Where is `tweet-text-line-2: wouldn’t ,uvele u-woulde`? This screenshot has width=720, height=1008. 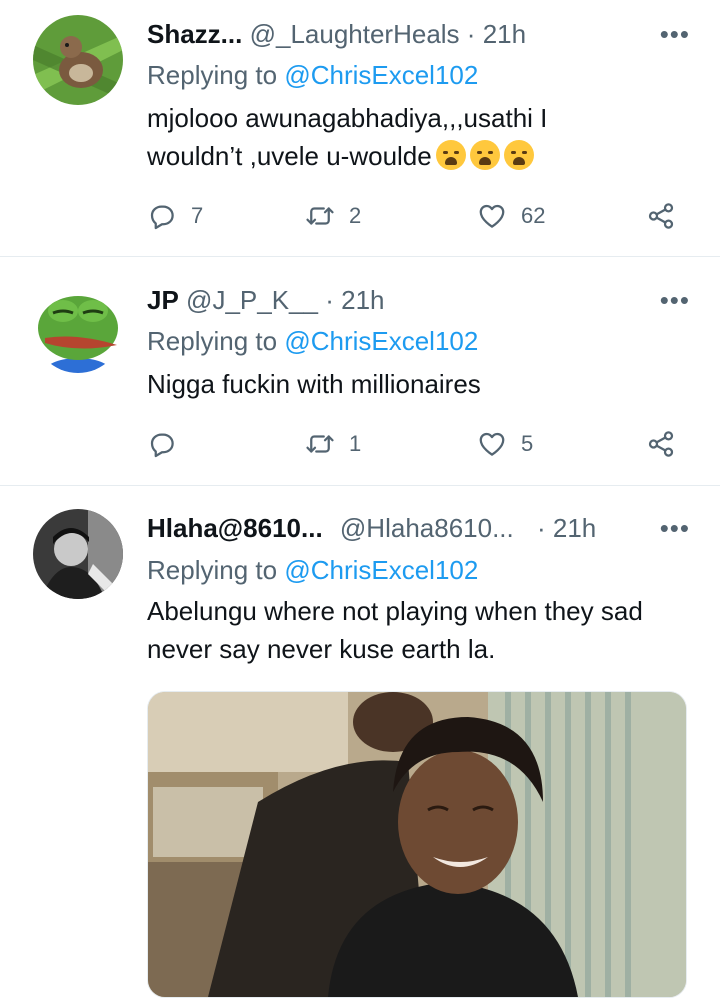 tweet-text-line-2: wouldn’t ,uvele u-woulde is located at coordinates (418, 156).